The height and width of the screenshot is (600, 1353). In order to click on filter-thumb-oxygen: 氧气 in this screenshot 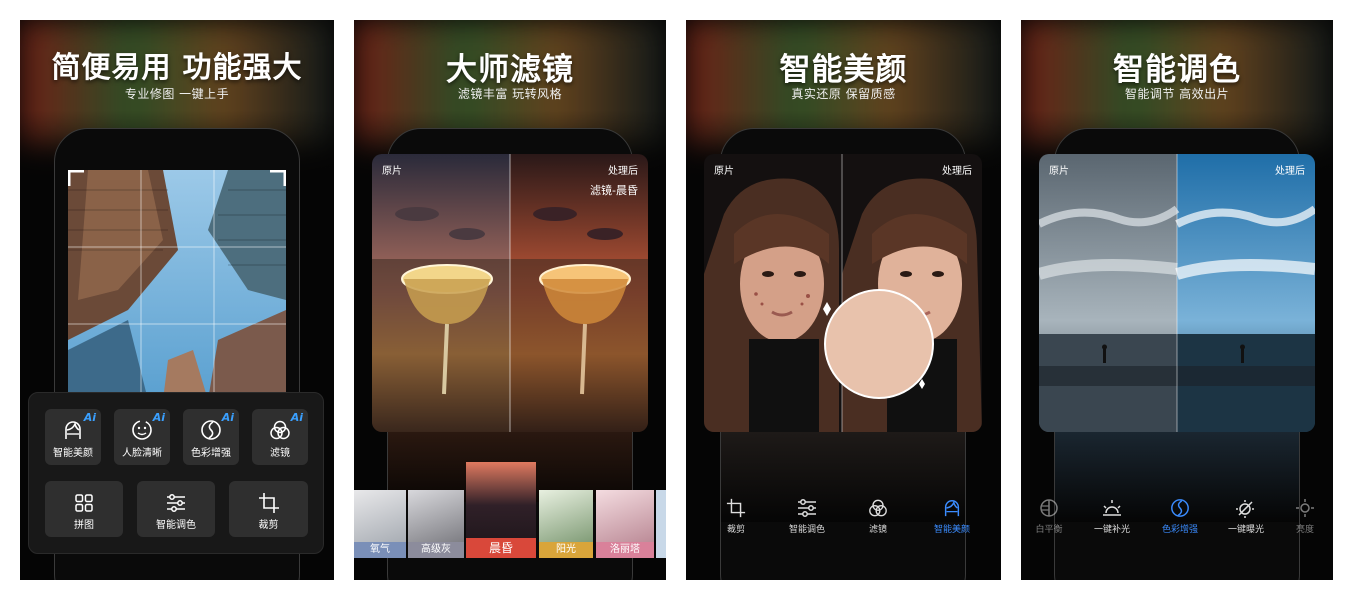, I will do `click(380, 524)`.